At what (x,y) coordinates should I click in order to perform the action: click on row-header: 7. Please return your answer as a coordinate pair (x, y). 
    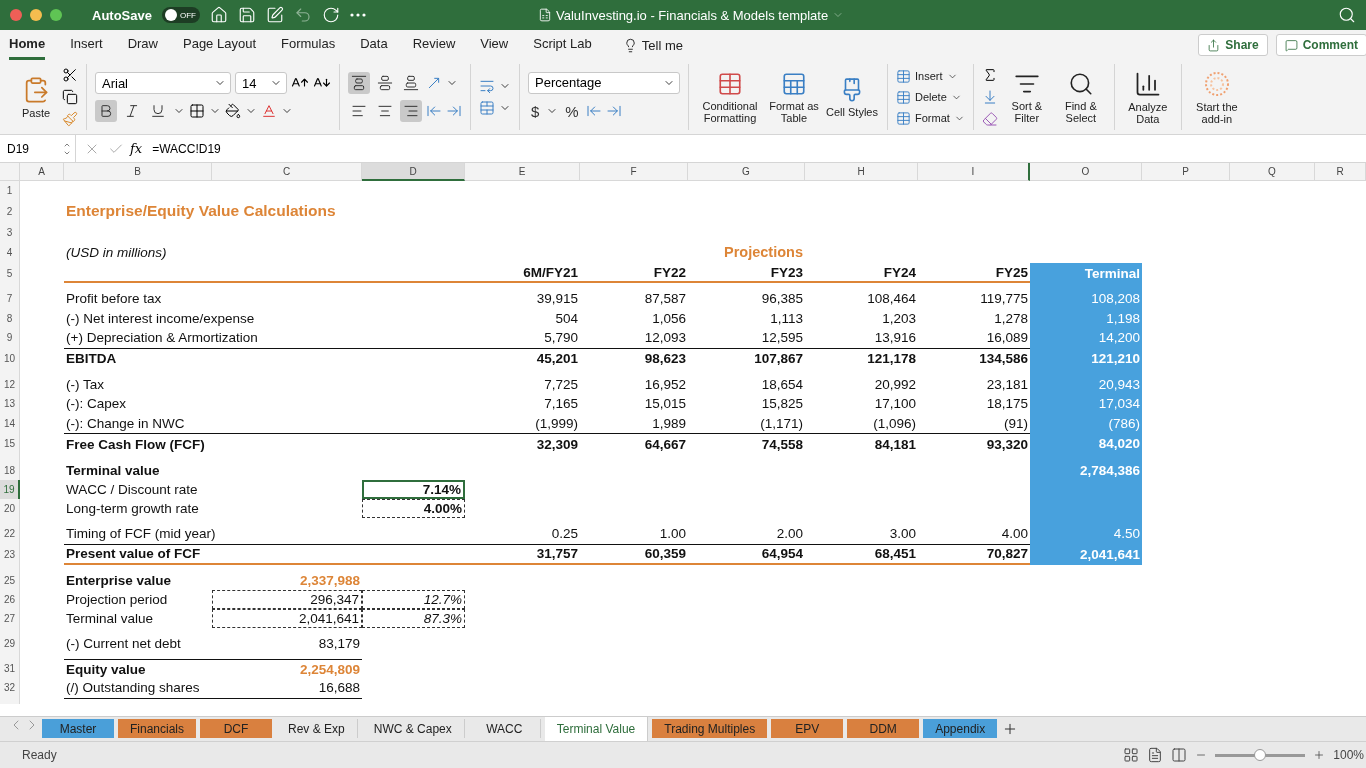
    Looking at the image, I should click on (10, 299).